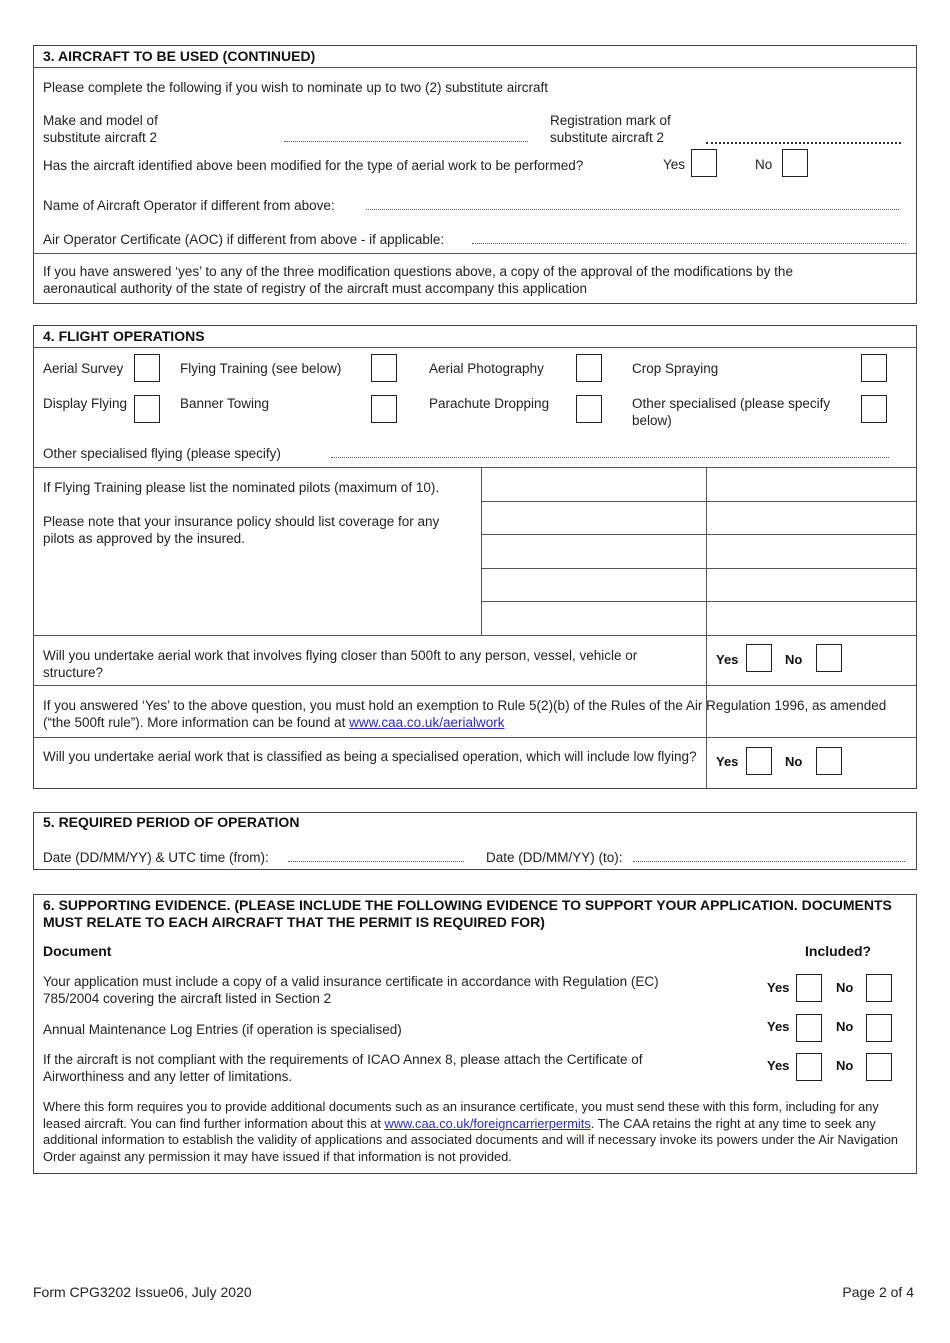  Describe the element at coordinates (124, 336) in the screenshot. I see `section-4-title: 4. FLIGHT OPERATIONS` at that location.